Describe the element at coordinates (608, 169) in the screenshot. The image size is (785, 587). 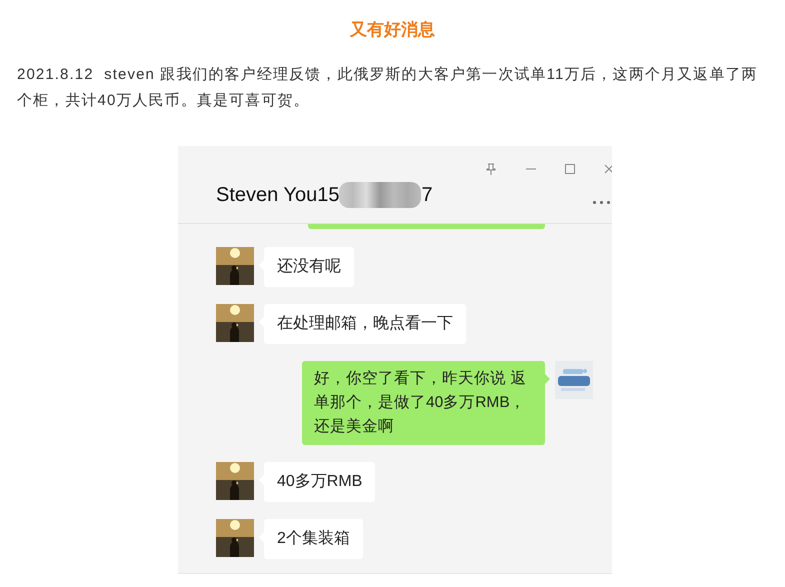
I see `close-icon` at that location.